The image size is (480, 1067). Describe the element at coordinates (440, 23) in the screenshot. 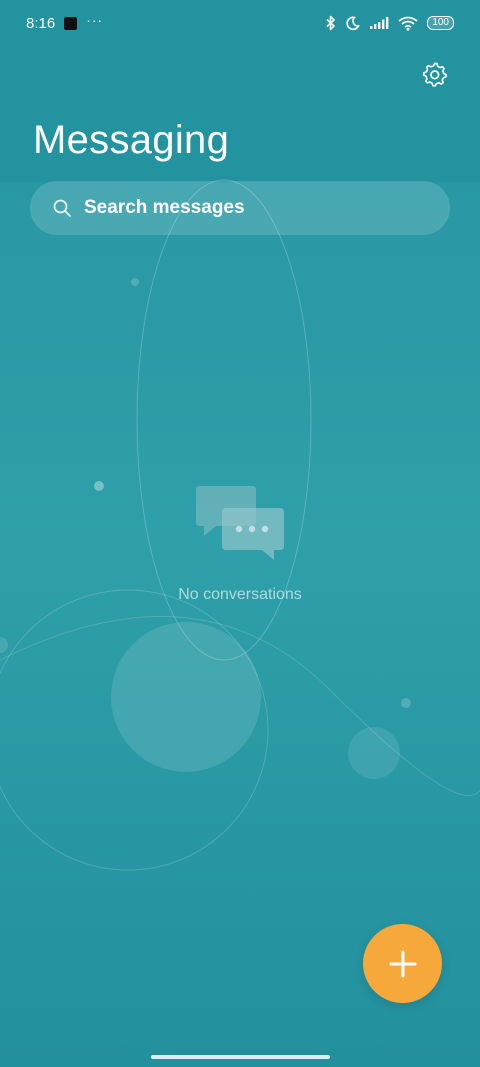

I see `battery-icon: 100` at that location.